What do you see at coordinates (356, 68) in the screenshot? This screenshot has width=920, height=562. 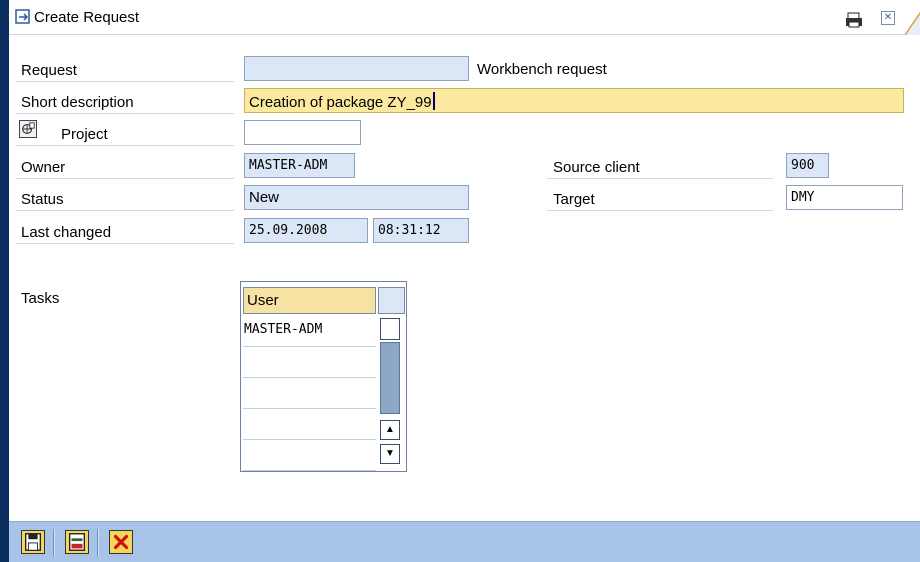 I see `request-field` at bounding box center [356, 68].